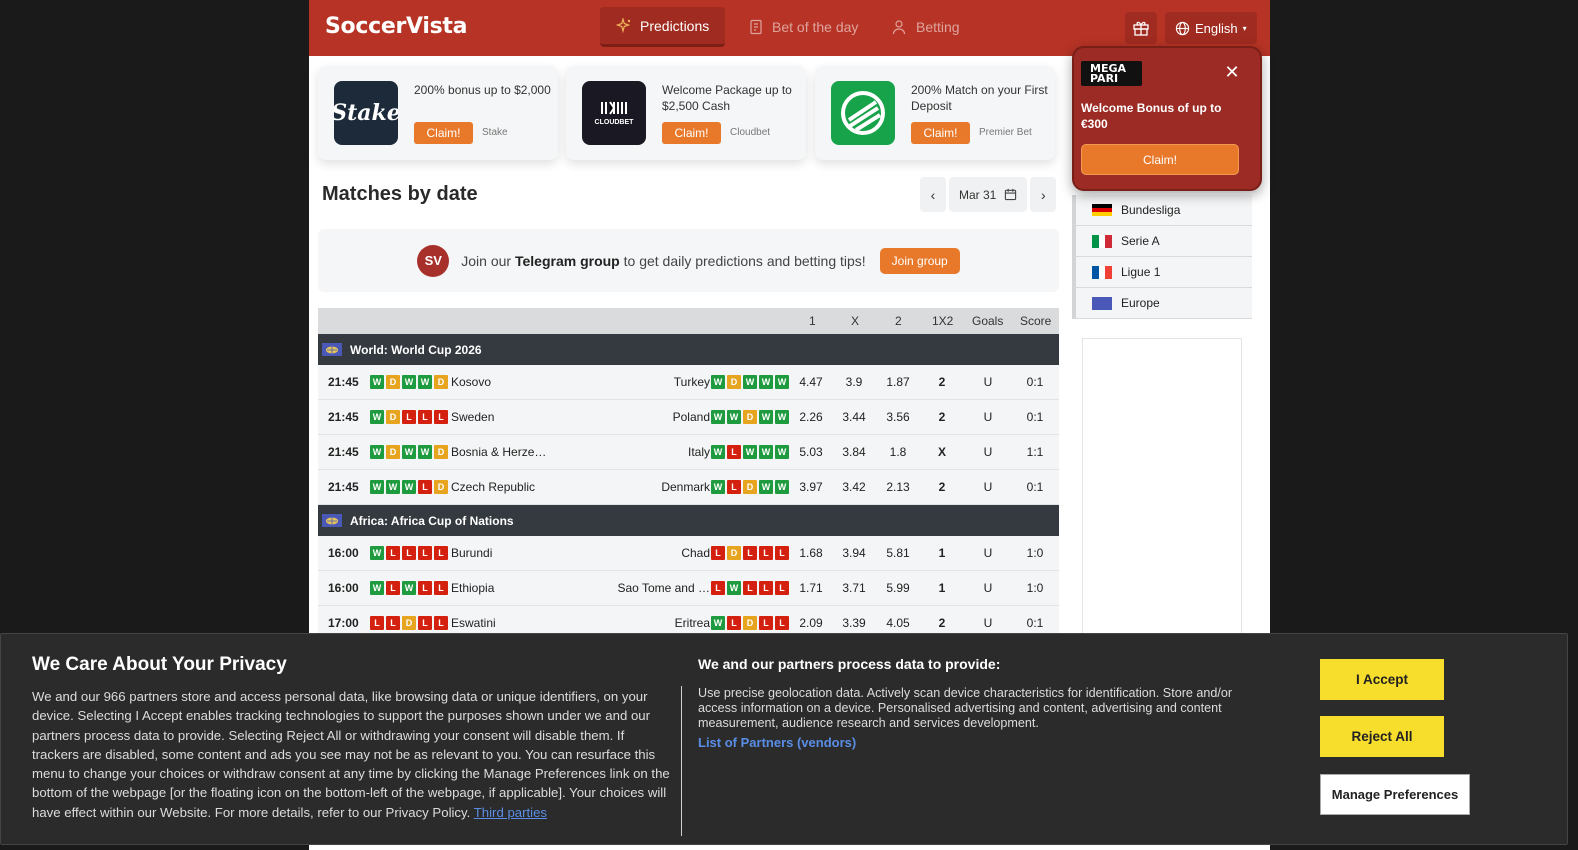 The image size is (1578, 850). What do you see at coordinates (409, 487) in the screenshot?
I see `home-form: WWWLD` at bounding box center [409, 487].